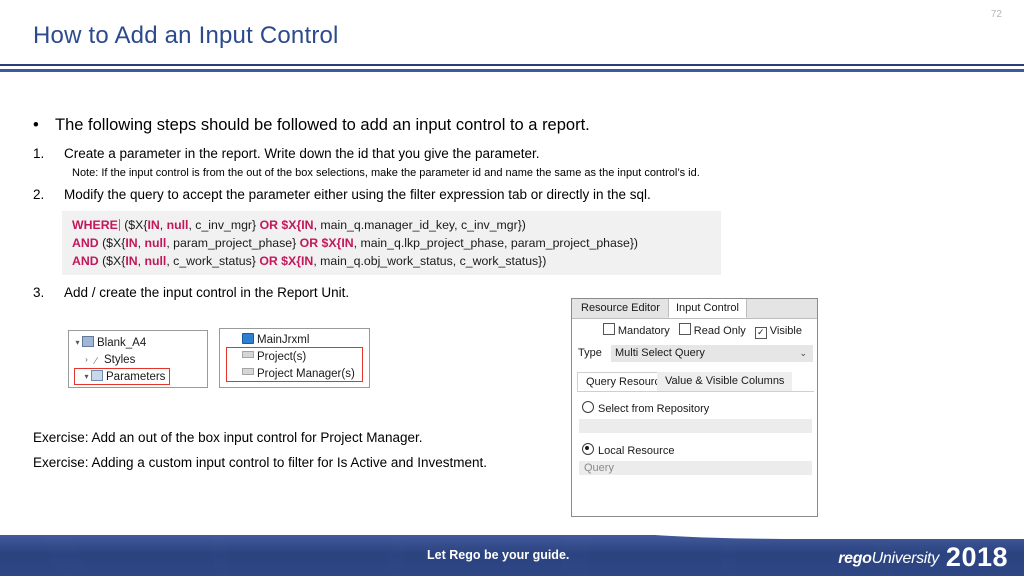  Describe the element at coordinates (119, 225) in the screenshot. I see `text-caret` at that location.